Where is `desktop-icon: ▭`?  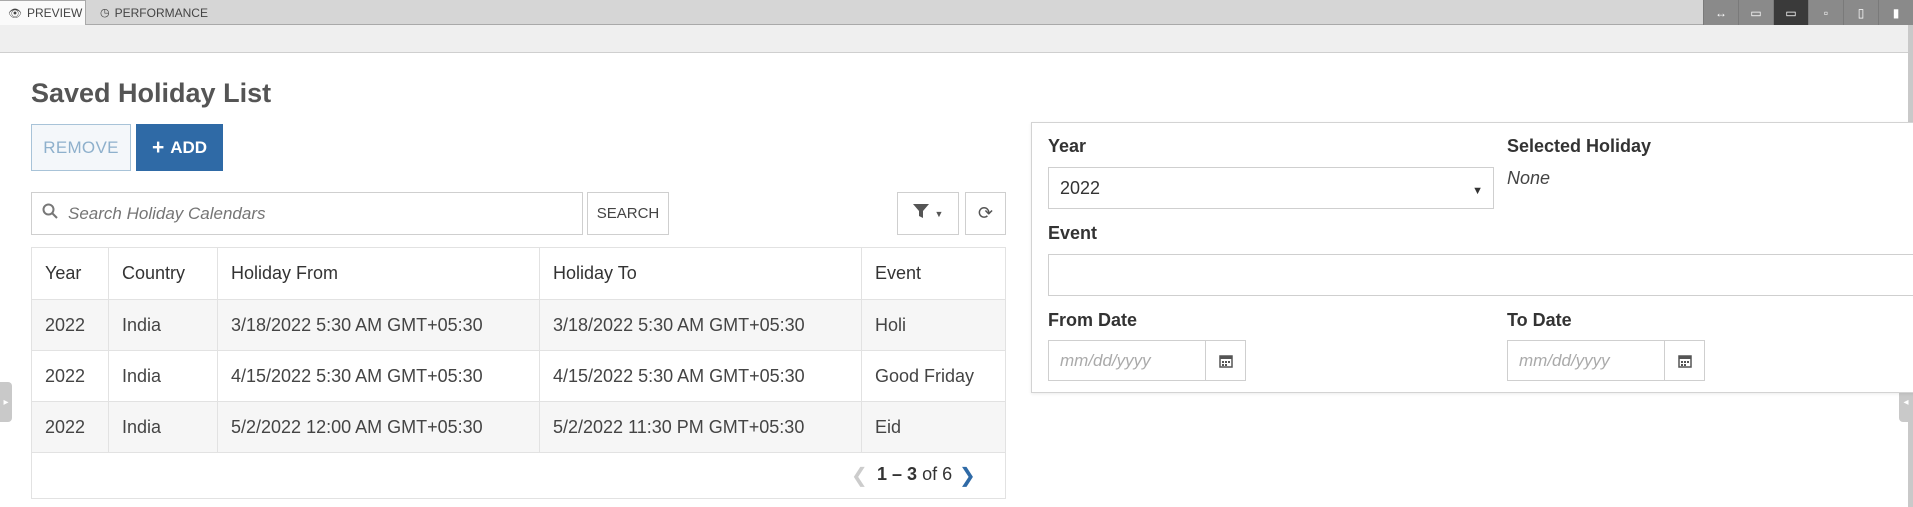
desktop-icon: ▭ is located at coordinates (1790, 12).